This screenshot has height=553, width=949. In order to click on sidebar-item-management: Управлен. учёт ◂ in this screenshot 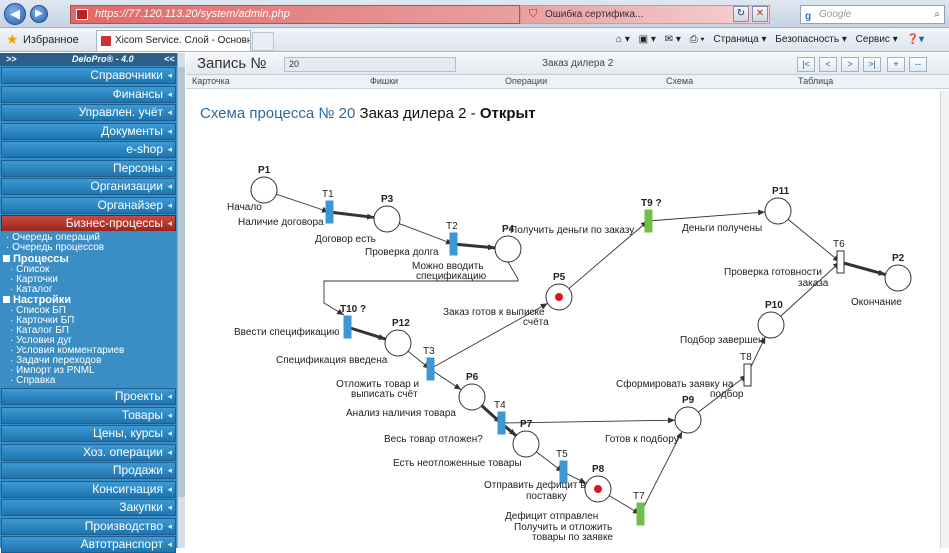, I will do `click(88, 112)`.